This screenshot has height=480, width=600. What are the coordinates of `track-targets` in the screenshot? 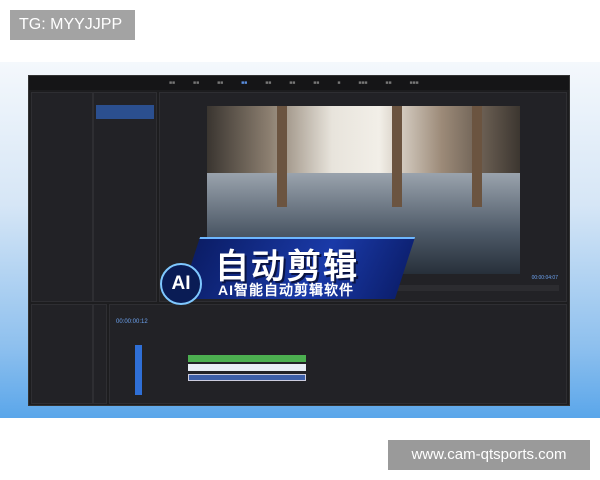 It's located at (138, 370).